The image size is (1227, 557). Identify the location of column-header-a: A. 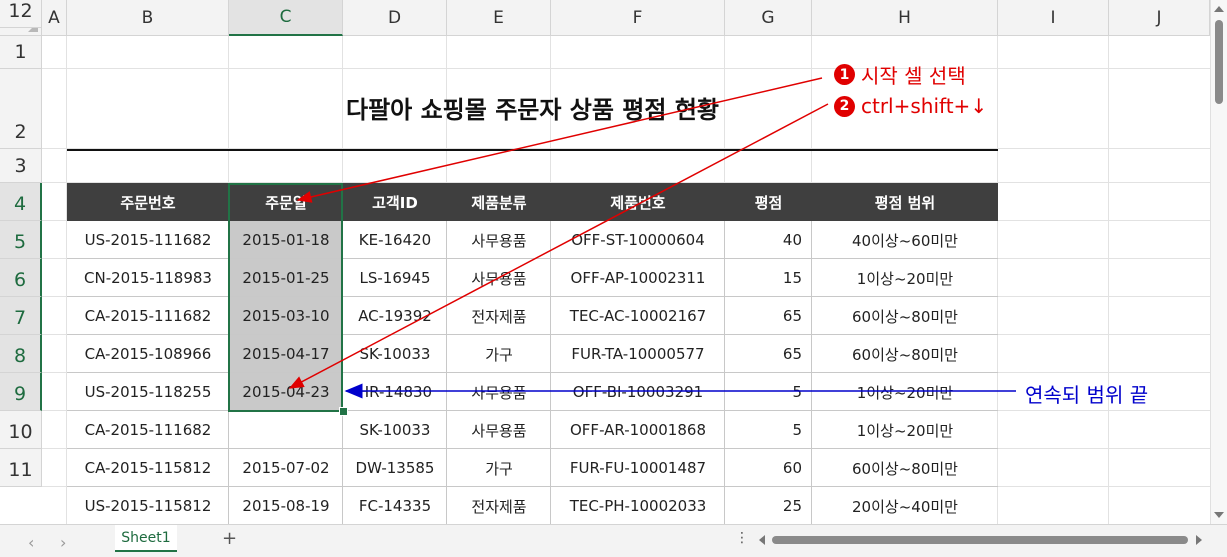
(54, 18).